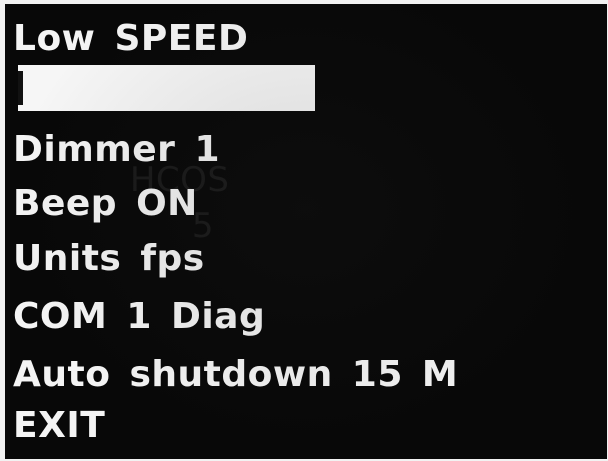 The width and height of the screenshot is (608, 461). Describe the element at coordinates (235, 375) in the screenshot. I see `menu-item-auto-shutdown: Auto shutdown 15 M` at that location.